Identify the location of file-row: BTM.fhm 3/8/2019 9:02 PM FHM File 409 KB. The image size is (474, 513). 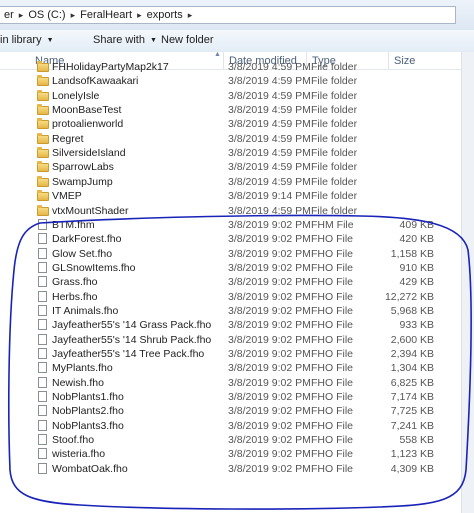
(237, 225).